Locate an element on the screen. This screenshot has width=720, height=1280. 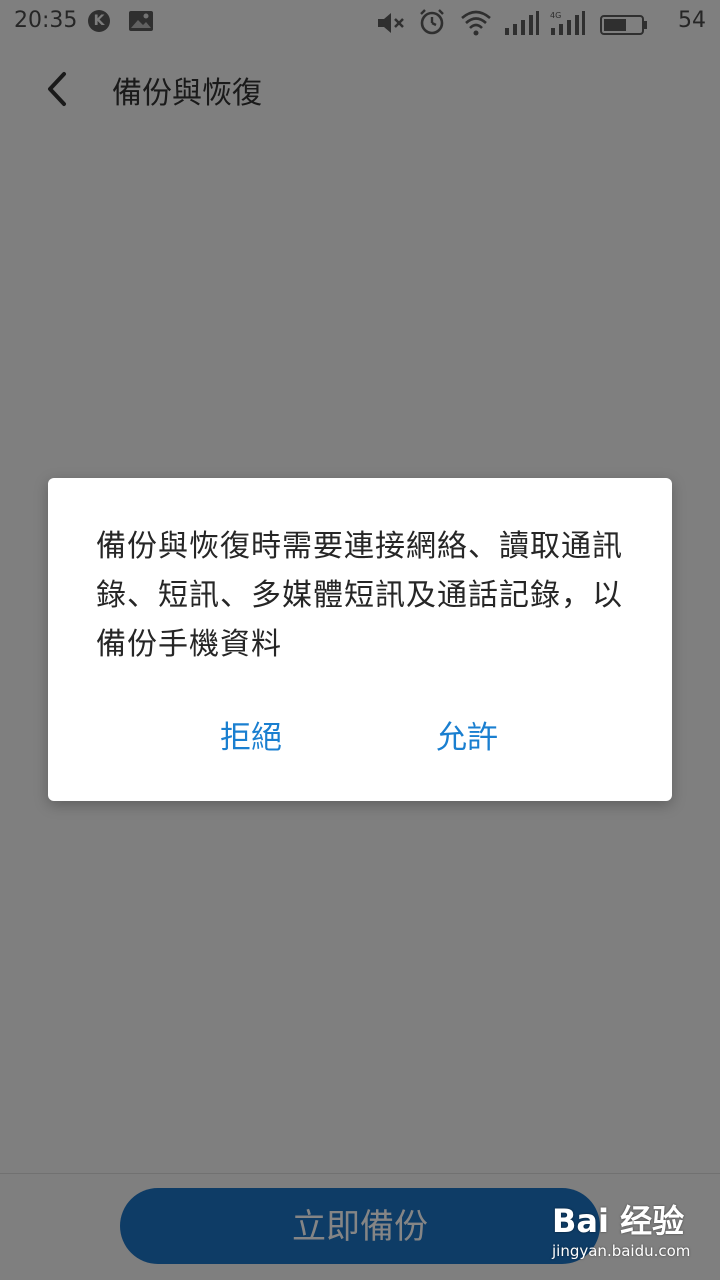
deny-button: 拒絕 is located at coordinates (251, 734).